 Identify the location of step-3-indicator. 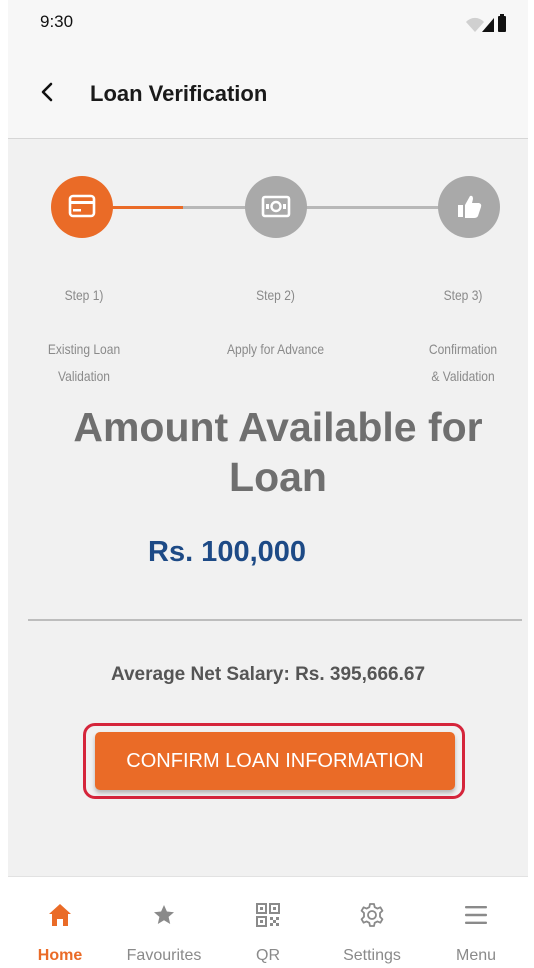
(469, 207).